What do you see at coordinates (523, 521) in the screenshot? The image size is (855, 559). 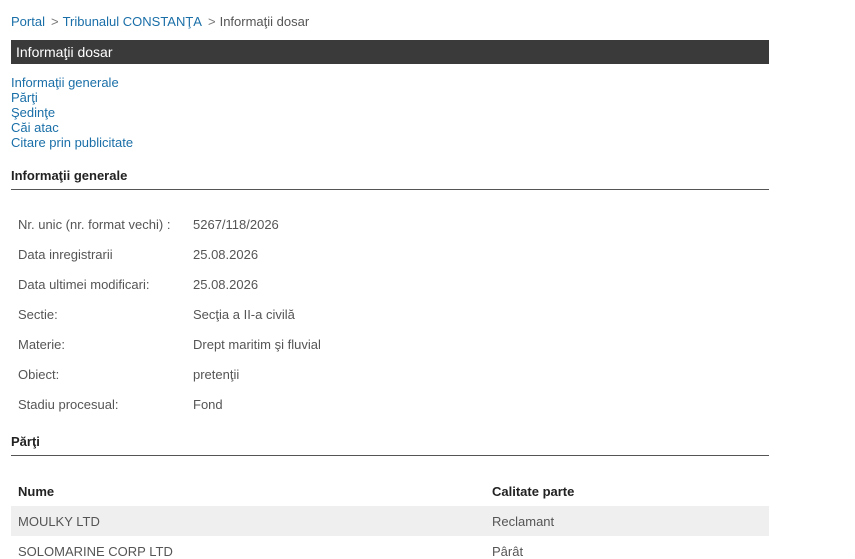 I see `party-role: Reclamant` at bounding box center [523, 521].